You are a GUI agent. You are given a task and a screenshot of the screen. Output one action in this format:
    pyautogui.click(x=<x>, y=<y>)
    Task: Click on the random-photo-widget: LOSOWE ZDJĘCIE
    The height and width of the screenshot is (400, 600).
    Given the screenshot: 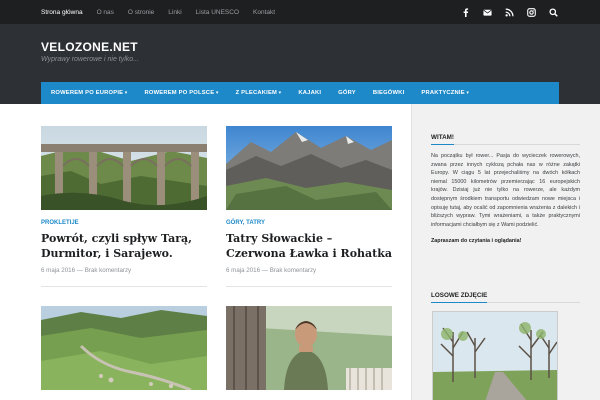 What is the action you would take?
    pyautogui.click(x=505, y=342)
    